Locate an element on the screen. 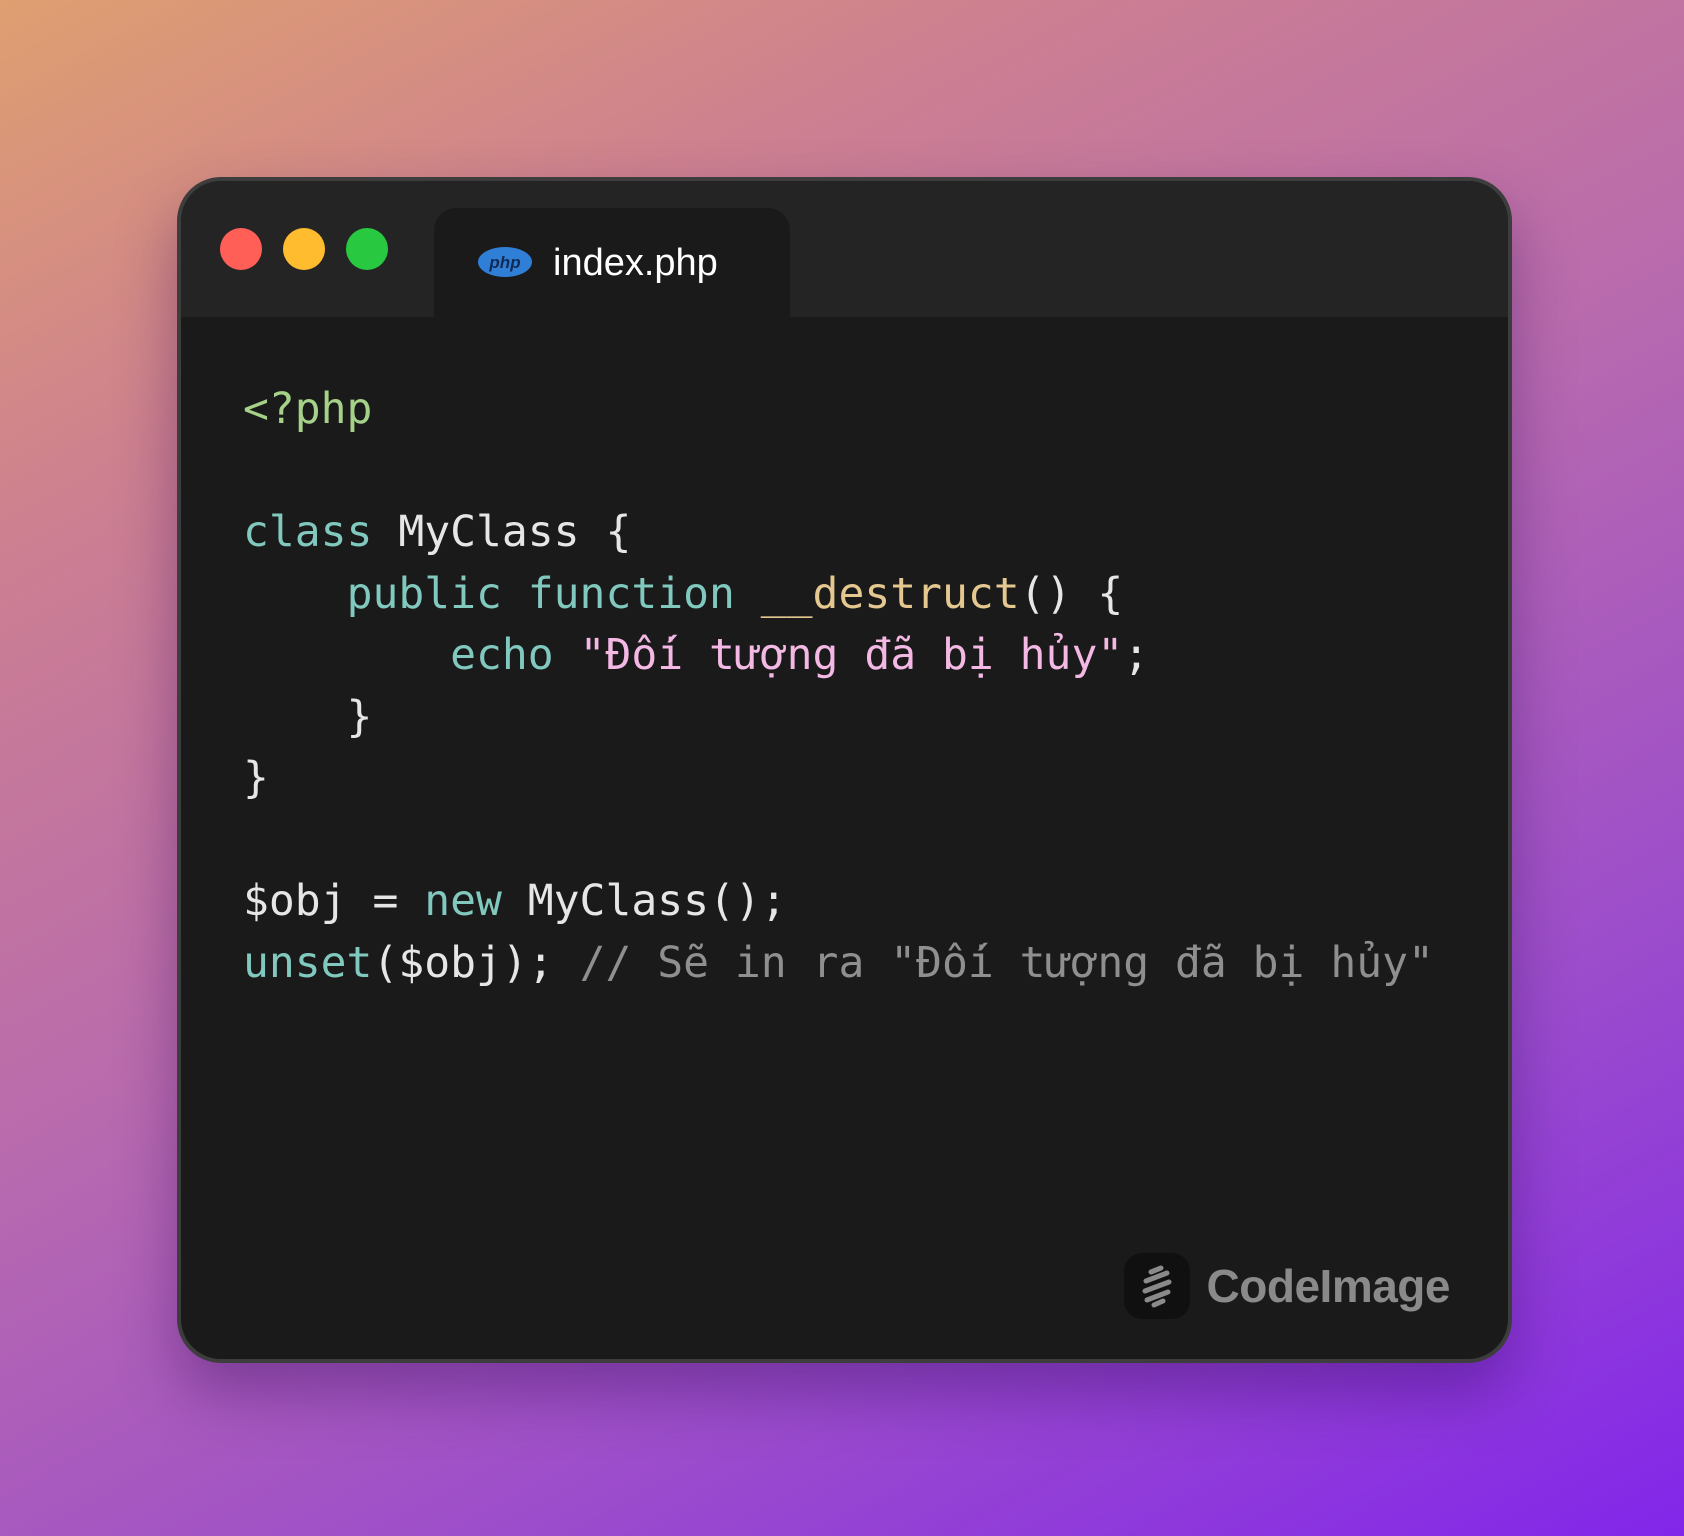 This screenshot has height=1536, width=1684. code-line: echo "Đối tượng đã bị hủy"; is located at coordinates (838, 656).